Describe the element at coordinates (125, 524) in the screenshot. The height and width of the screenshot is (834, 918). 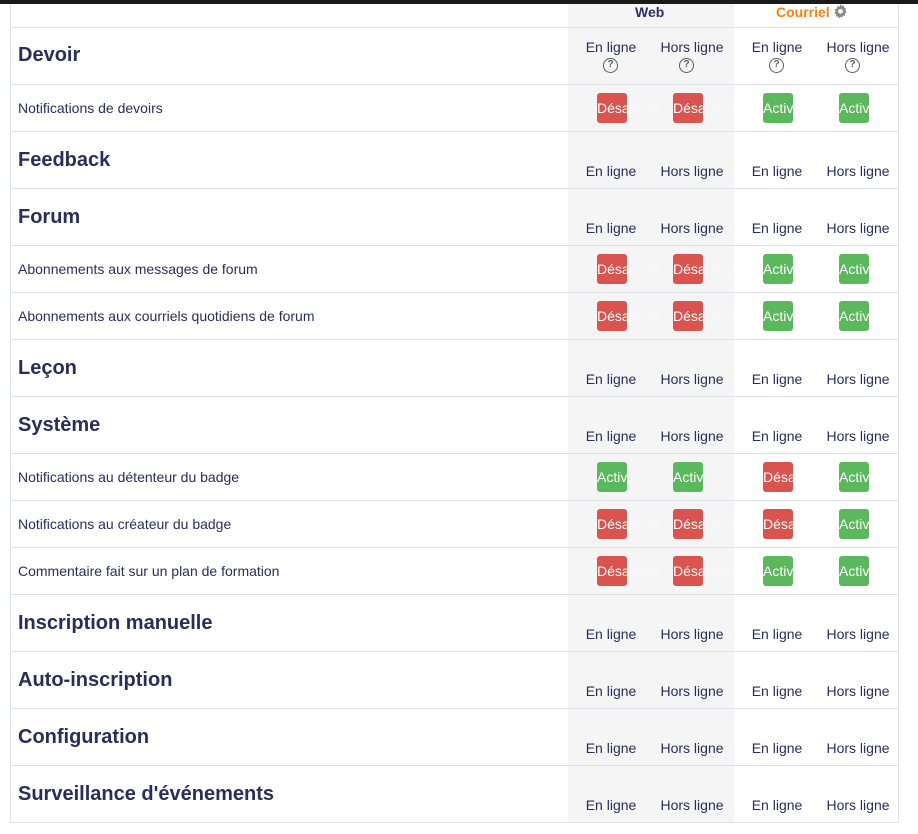
I see `notification-label: Notifications au créateur du badge` at that location.